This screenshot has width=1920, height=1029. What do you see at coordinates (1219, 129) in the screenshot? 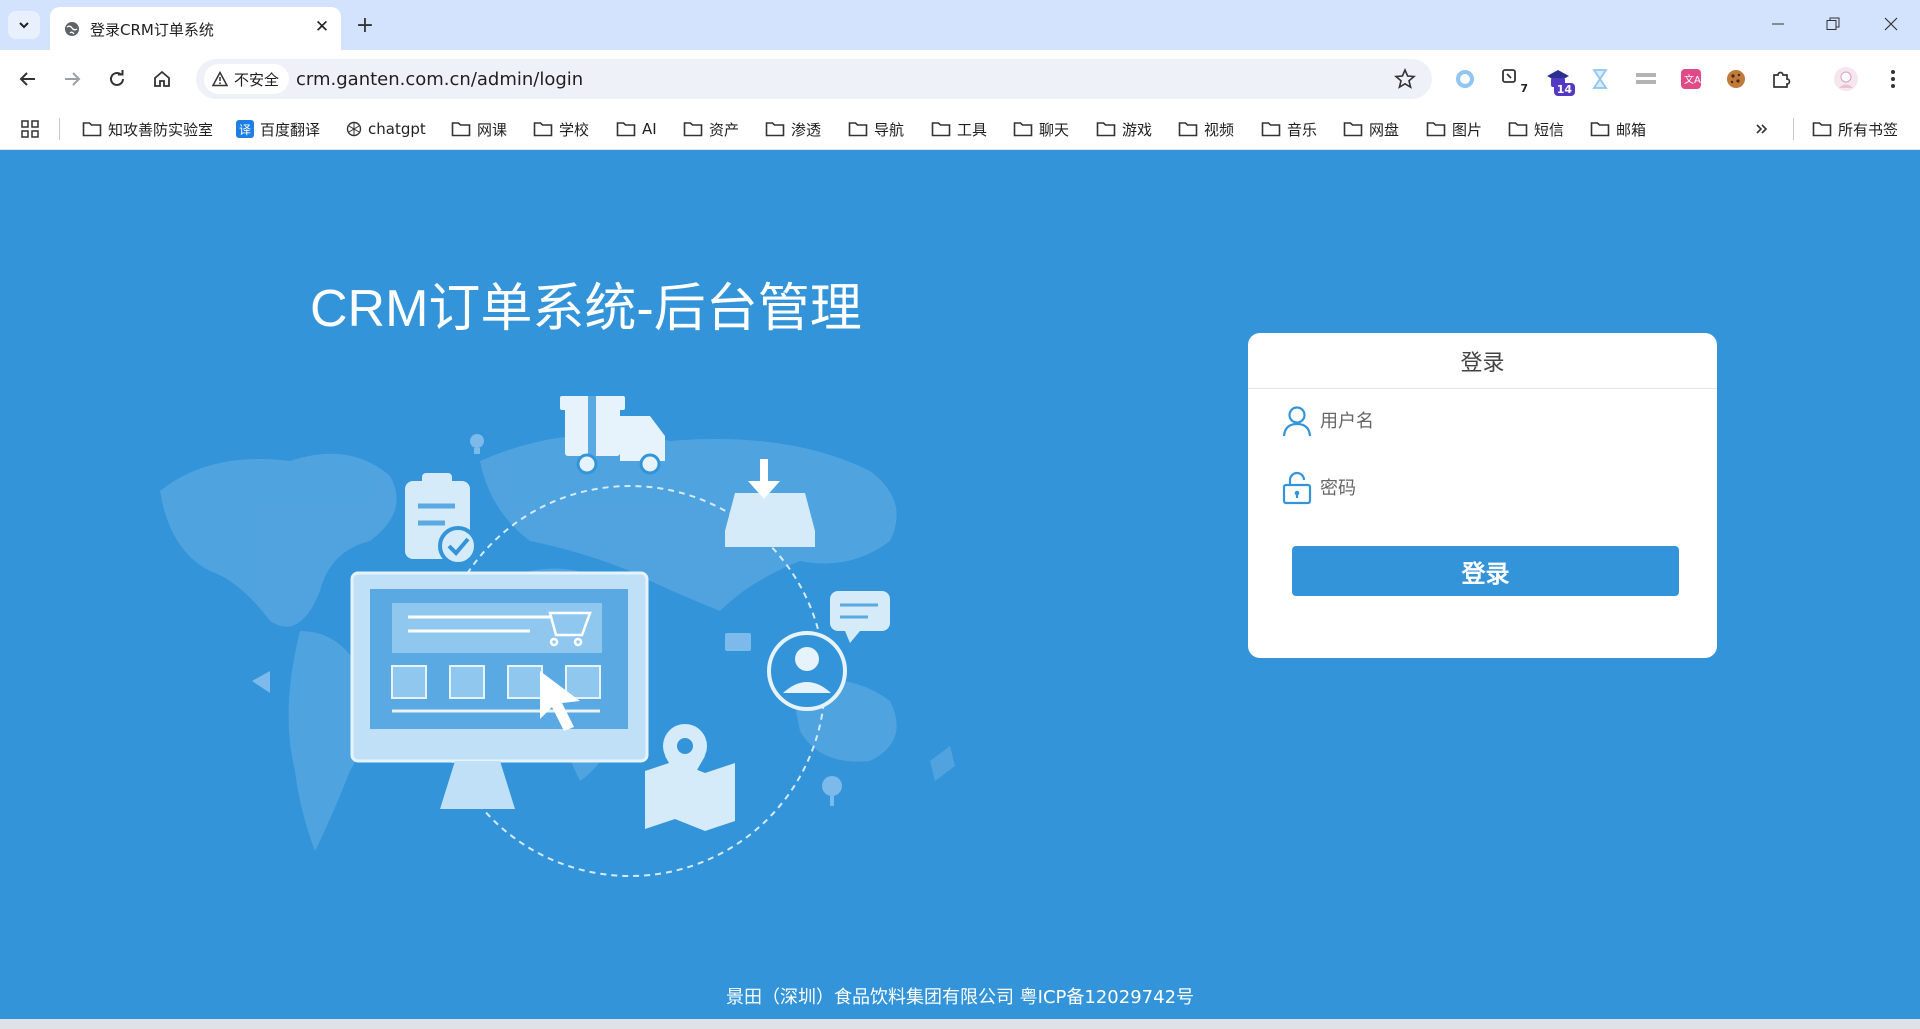
I see `bookmark-label: 视频` at bounding box center [1219, 129].